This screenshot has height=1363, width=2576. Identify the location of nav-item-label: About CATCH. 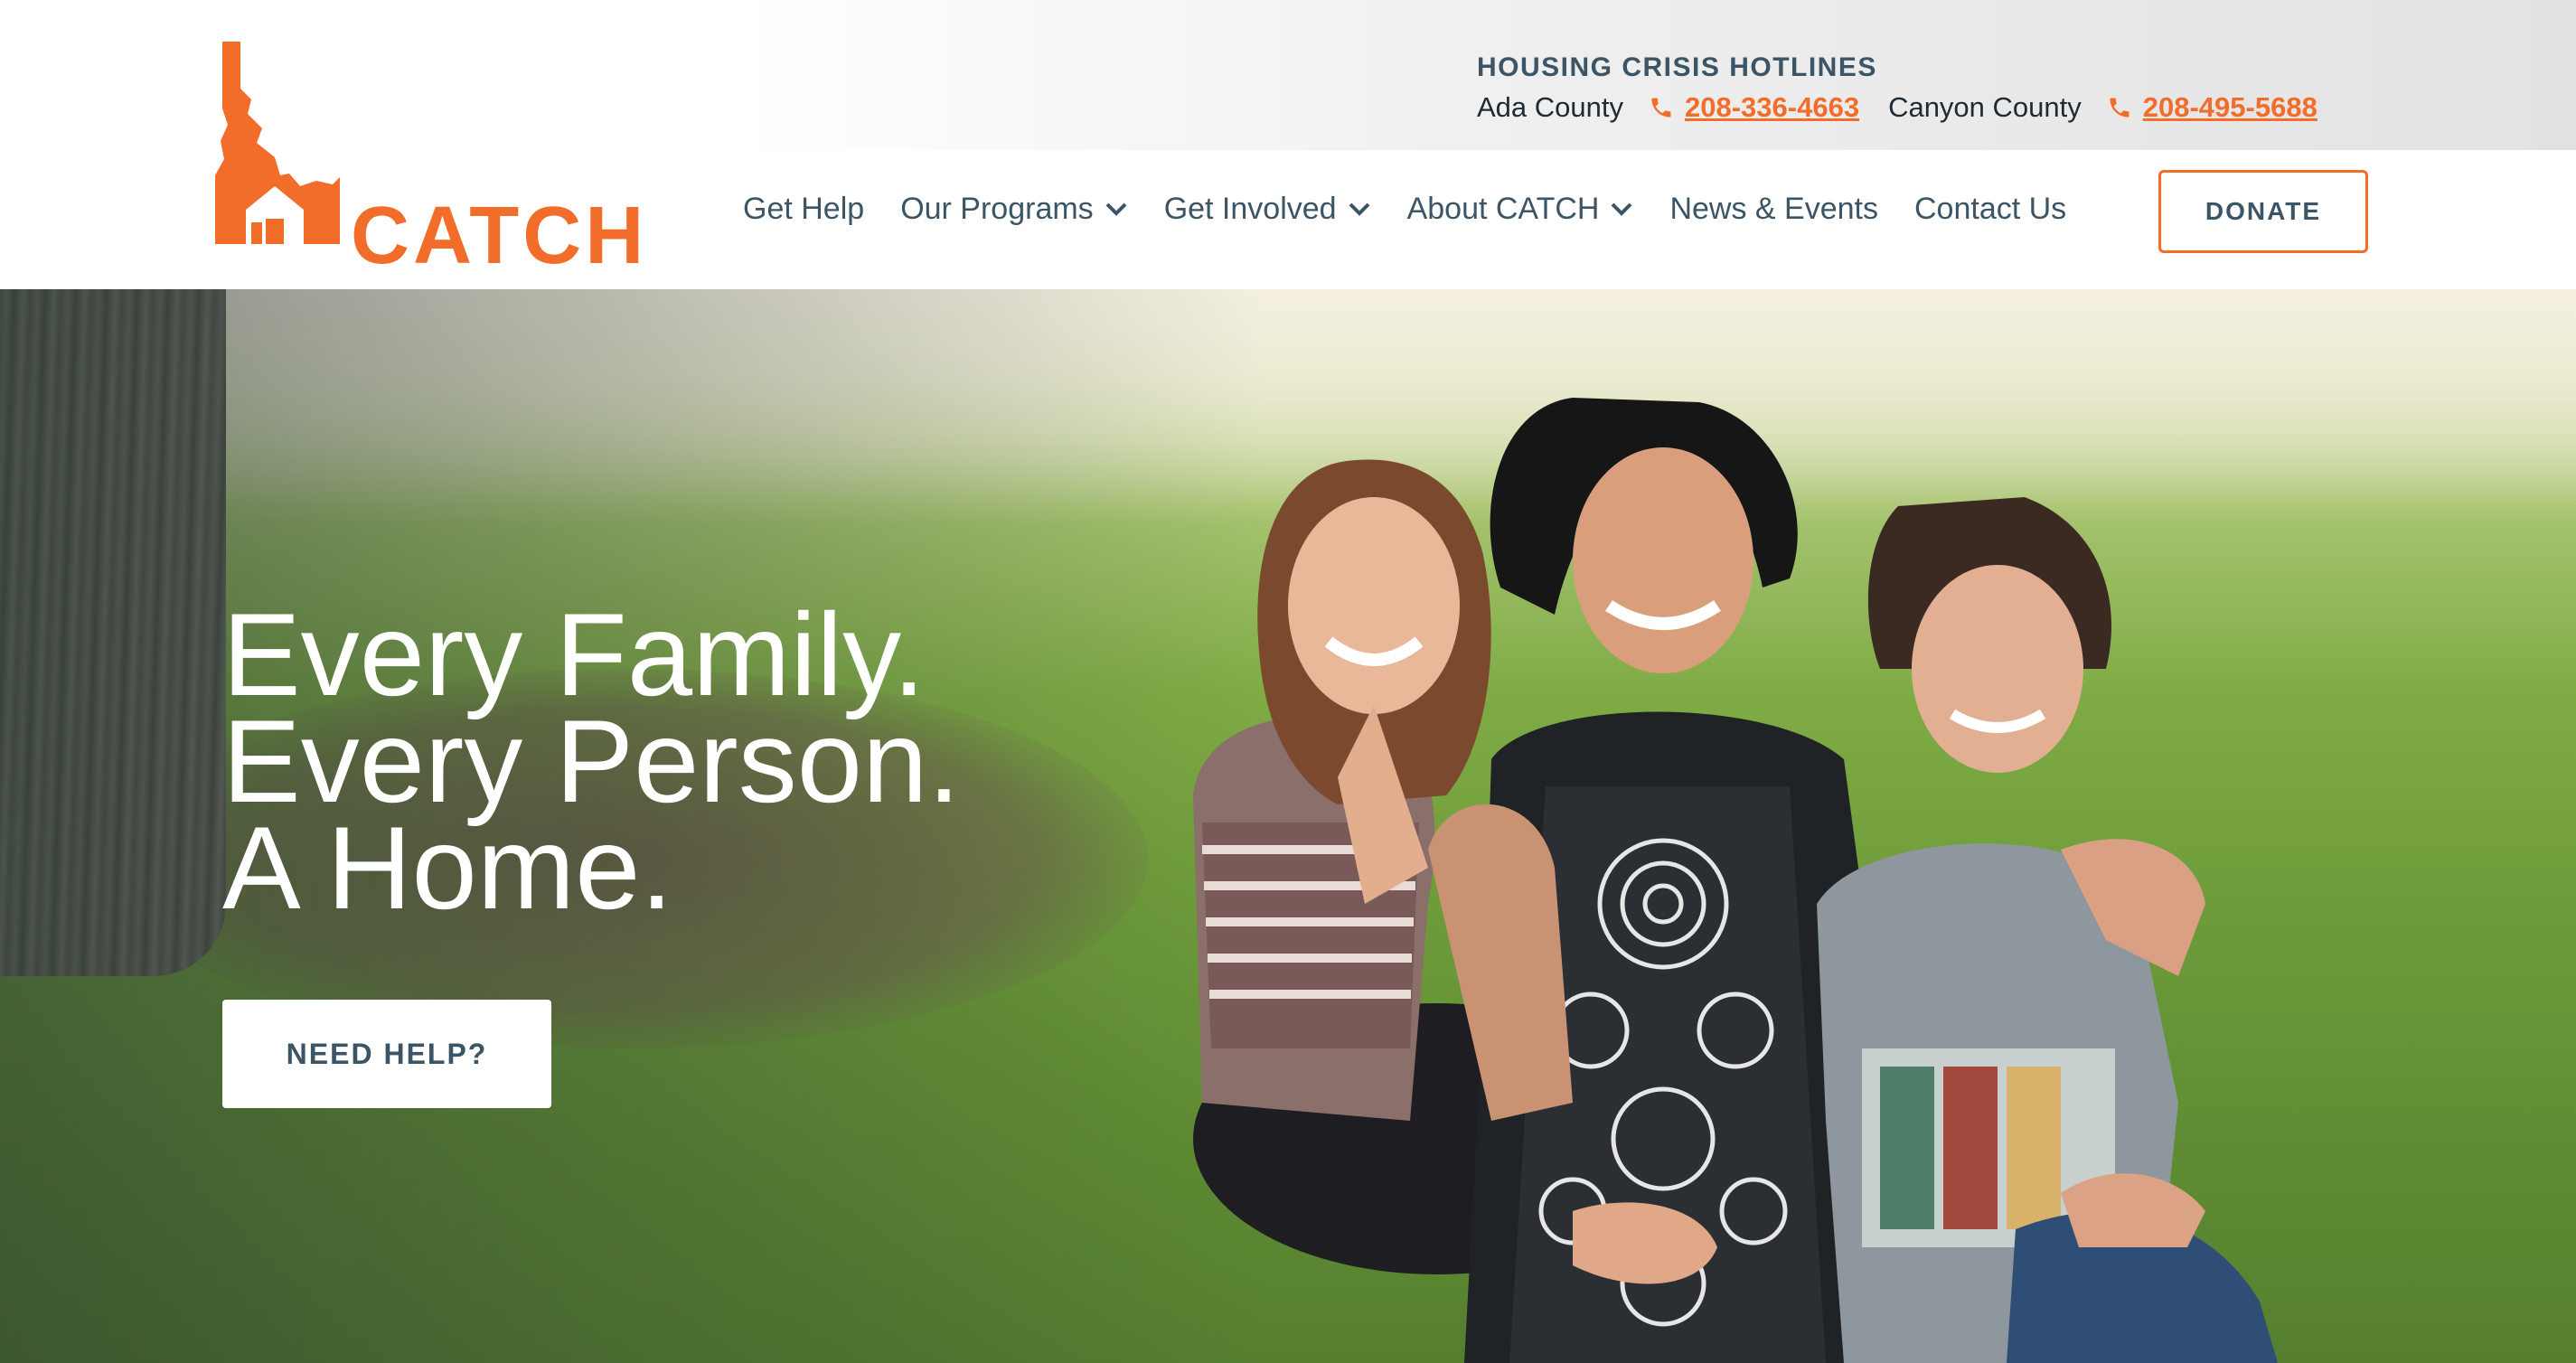
(1503, 209).